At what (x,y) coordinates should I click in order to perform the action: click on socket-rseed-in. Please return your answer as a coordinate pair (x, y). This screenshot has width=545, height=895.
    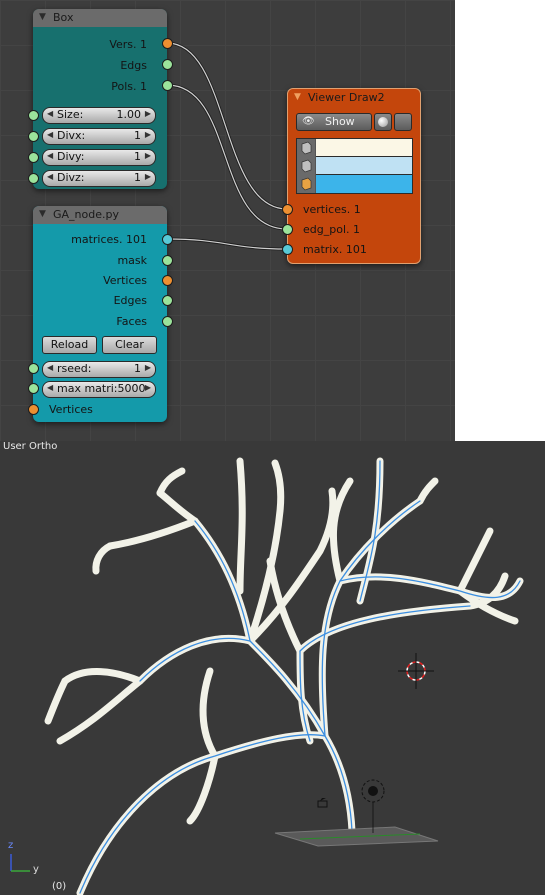
    Looking at the image, I should click on (33, 368).